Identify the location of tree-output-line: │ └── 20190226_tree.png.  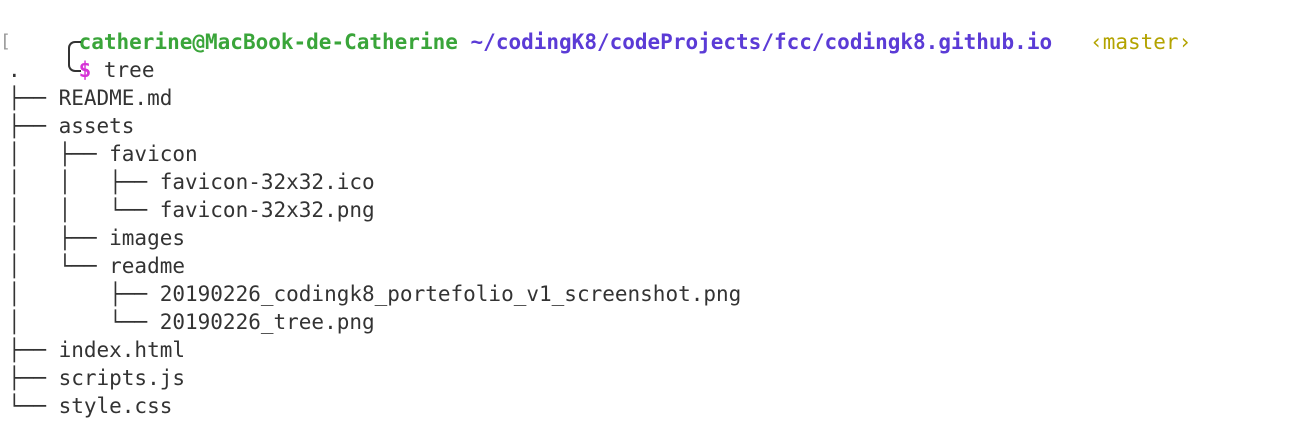
(191, 322).